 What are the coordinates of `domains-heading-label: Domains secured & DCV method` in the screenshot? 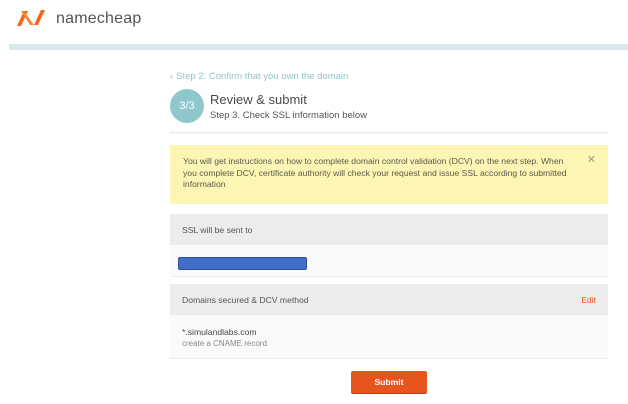 It's located at (245, 300).